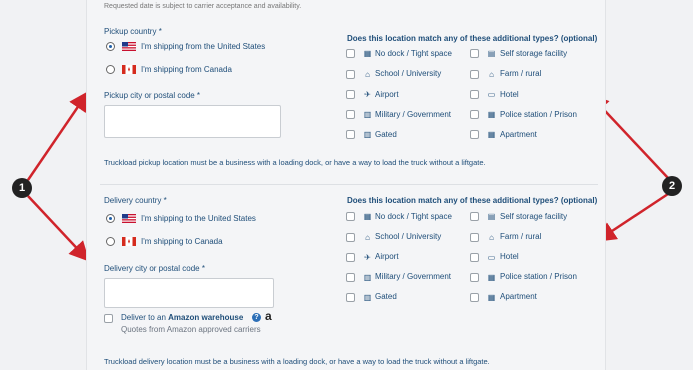  Describe the element at coordinates (22, 188) in the screenshot. I see `callout-1-badge: 1` at that location.